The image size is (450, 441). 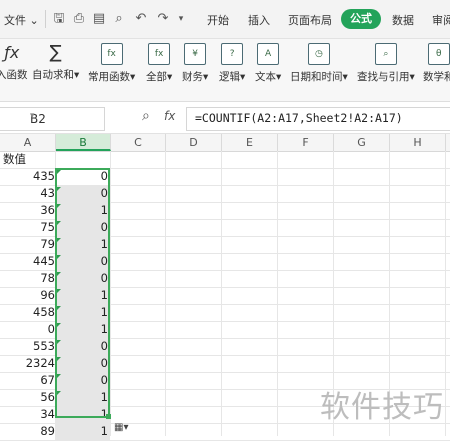 What do you see at coordinates (225, 177) in the screenshot?
I see `table-row: 435 0` at bounding box center [225, 177].